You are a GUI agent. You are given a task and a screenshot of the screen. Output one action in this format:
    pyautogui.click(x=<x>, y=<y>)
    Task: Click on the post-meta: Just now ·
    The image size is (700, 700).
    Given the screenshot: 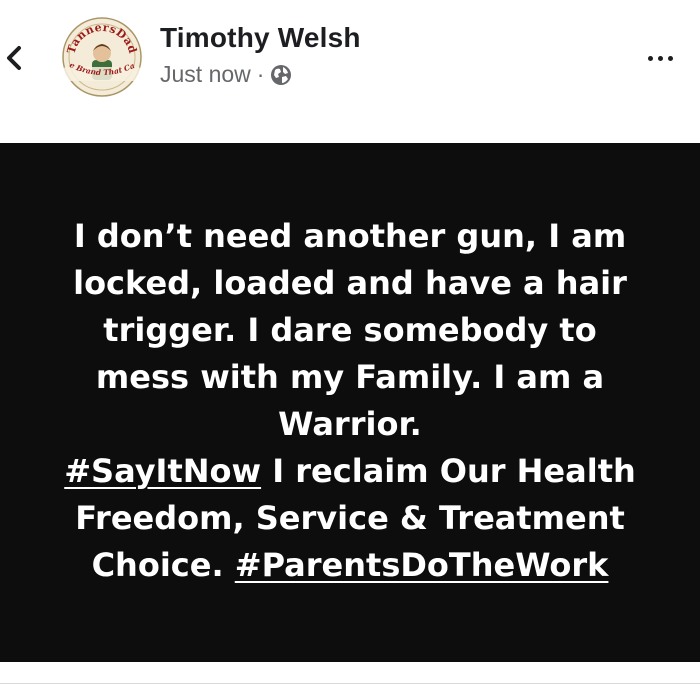 What is the action you would take?
    pyautogui.click(x=226, y=74)
    